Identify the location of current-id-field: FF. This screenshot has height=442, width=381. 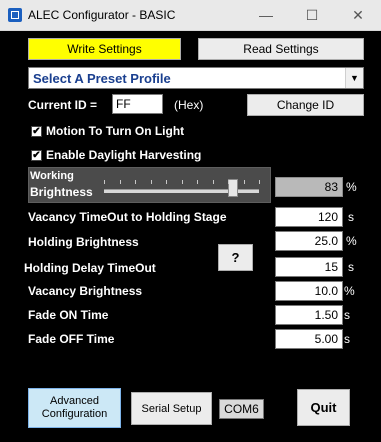
(137, 104).